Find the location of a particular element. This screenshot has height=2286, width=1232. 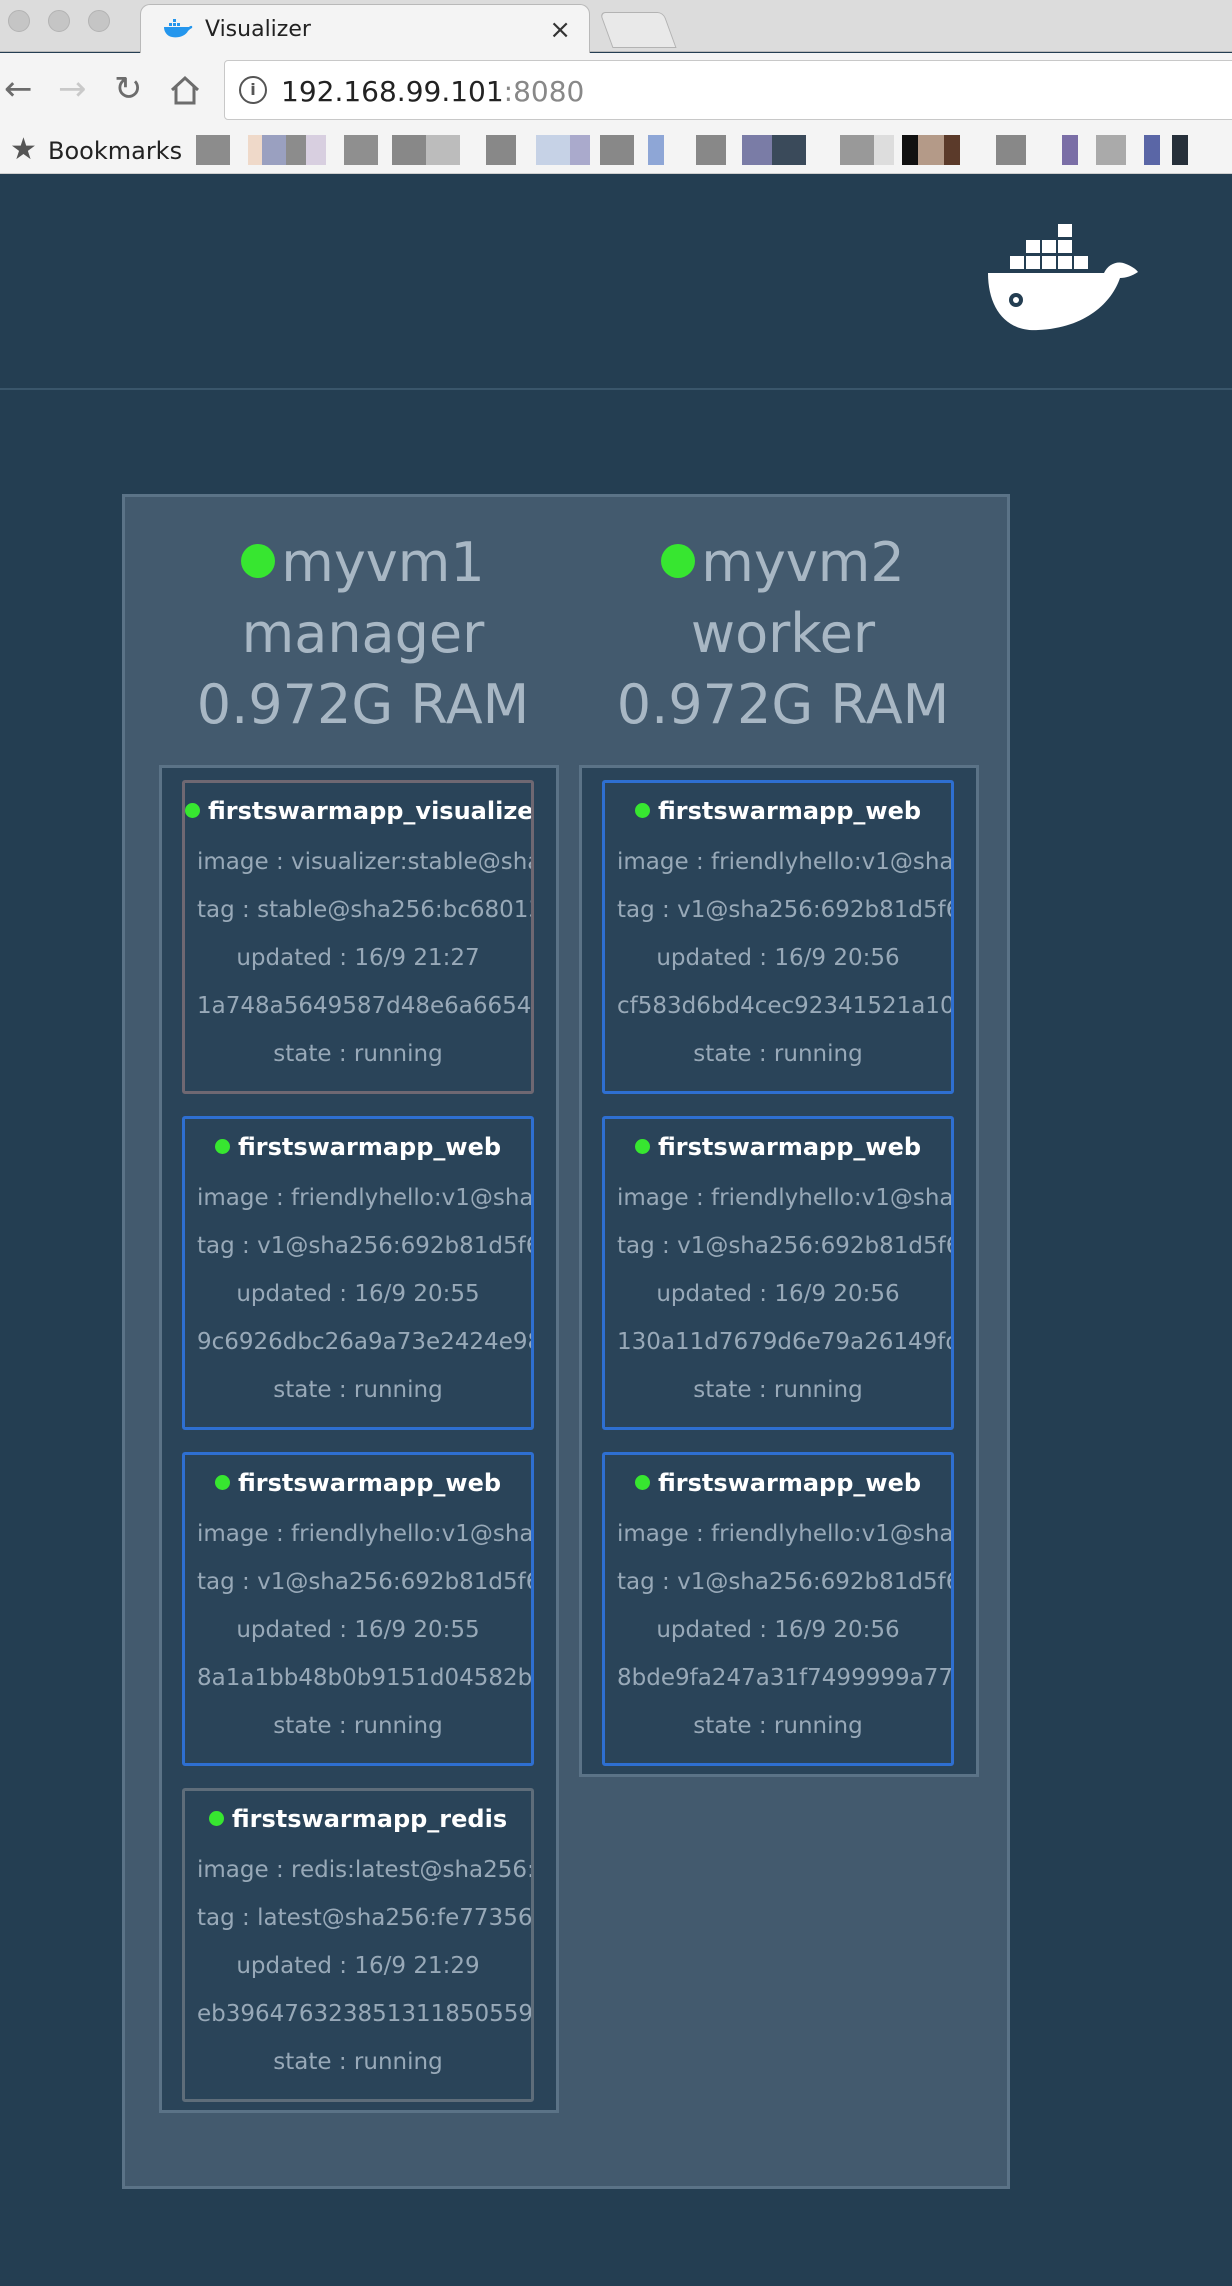

task-id: 9c6926dbc26a9a73e2424e98f2 is located at coordinates (365, 1342).